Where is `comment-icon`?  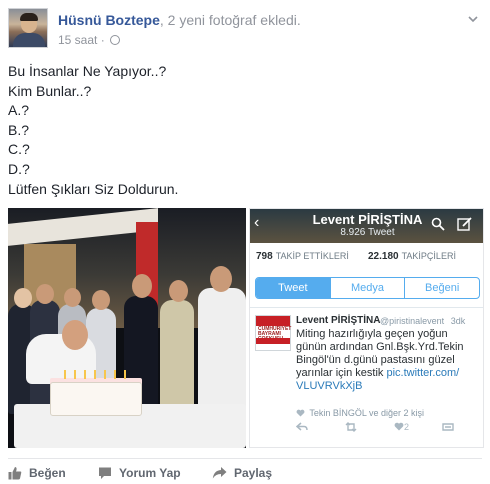
comment-icon is located at coordinates (105, 473).